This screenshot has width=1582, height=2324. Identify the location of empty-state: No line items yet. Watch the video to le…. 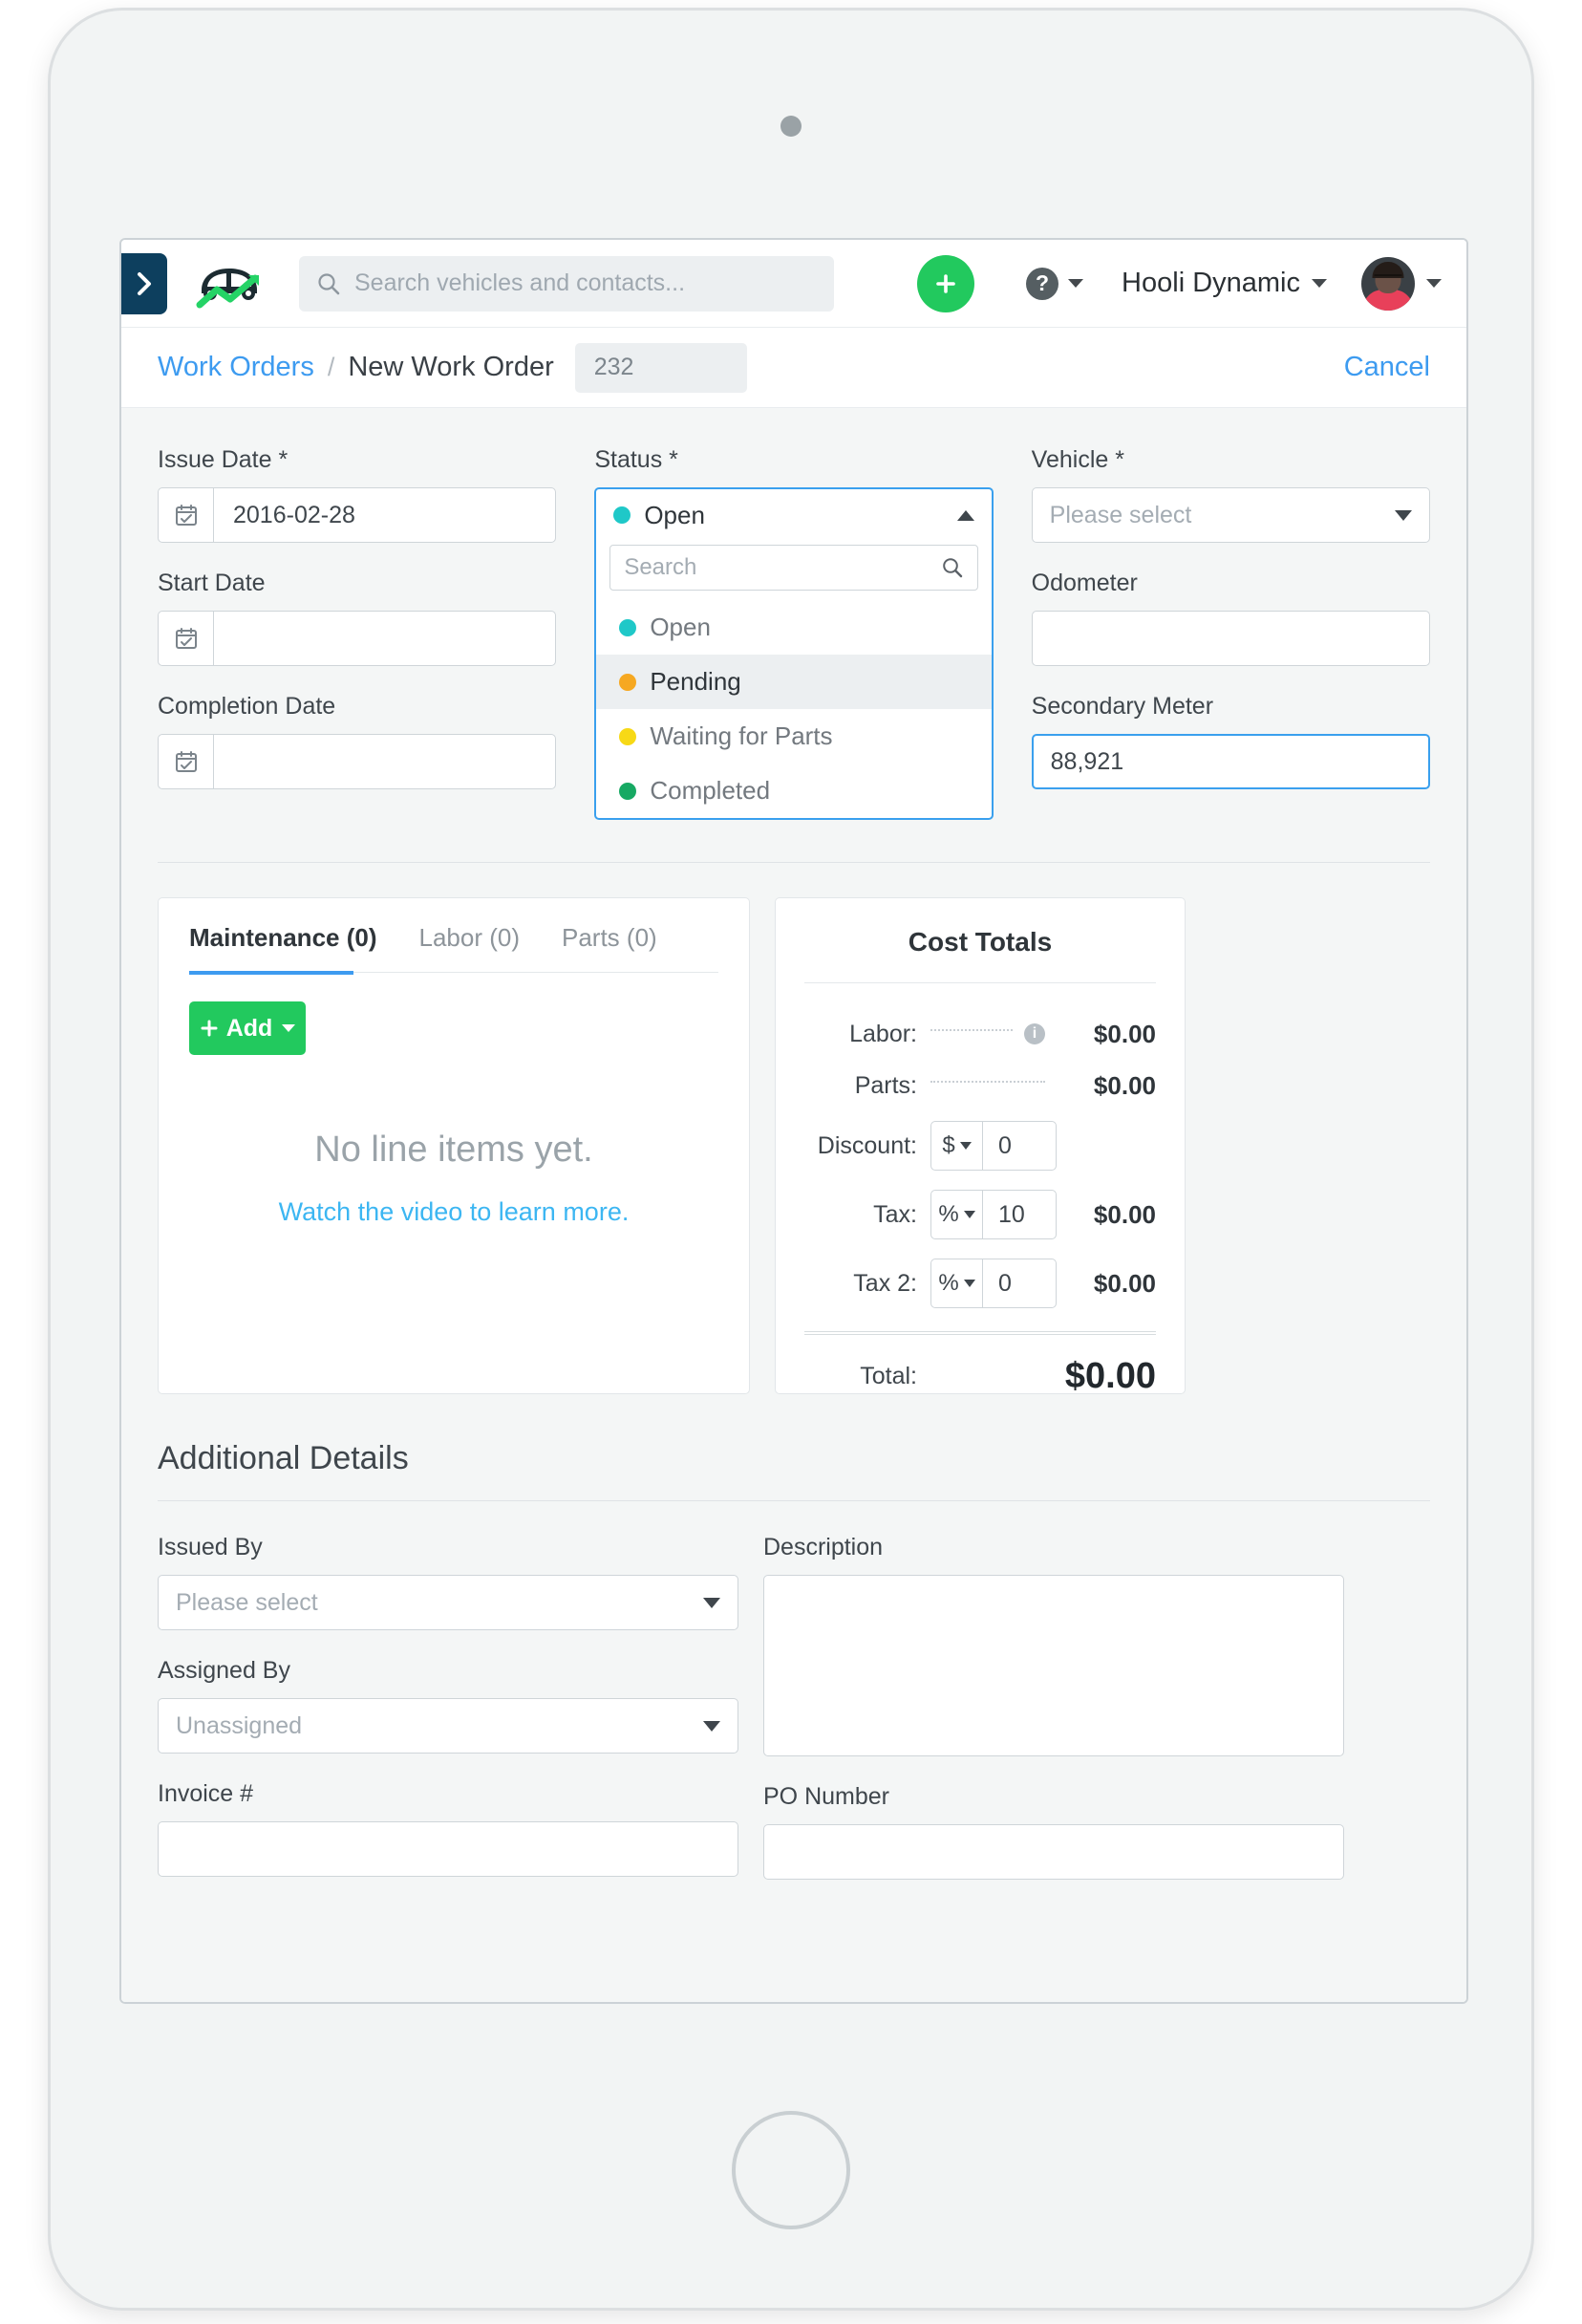
(454, 1178).